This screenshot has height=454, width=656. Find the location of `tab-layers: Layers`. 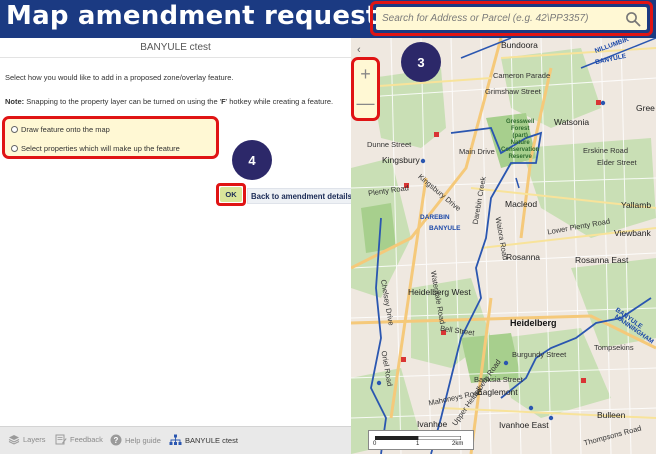

tab-layers: Layers is located at coordinates (27, 439).